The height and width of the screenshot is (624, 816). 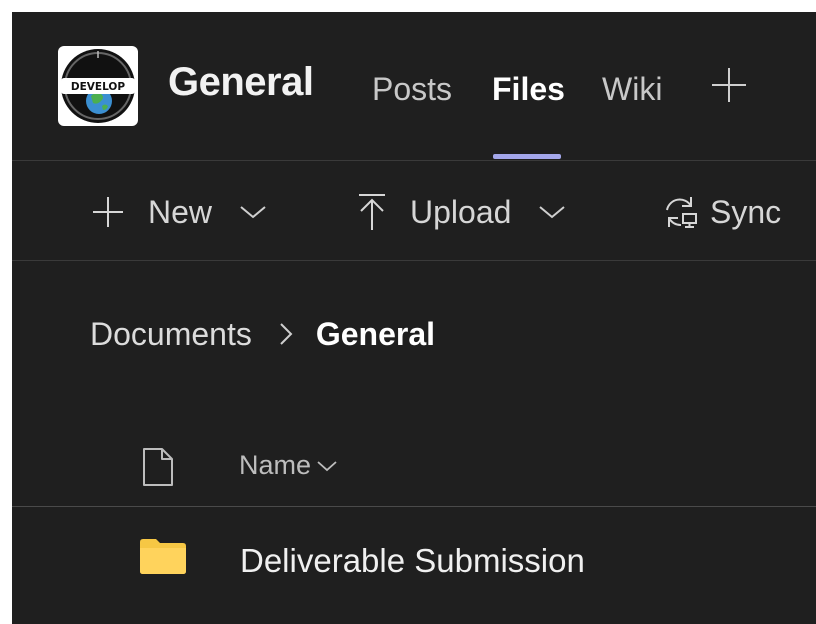 What do you see at coordinates (372, 212) in the screenshot?
I see `upload-icon` at bounding box center [372, 212].